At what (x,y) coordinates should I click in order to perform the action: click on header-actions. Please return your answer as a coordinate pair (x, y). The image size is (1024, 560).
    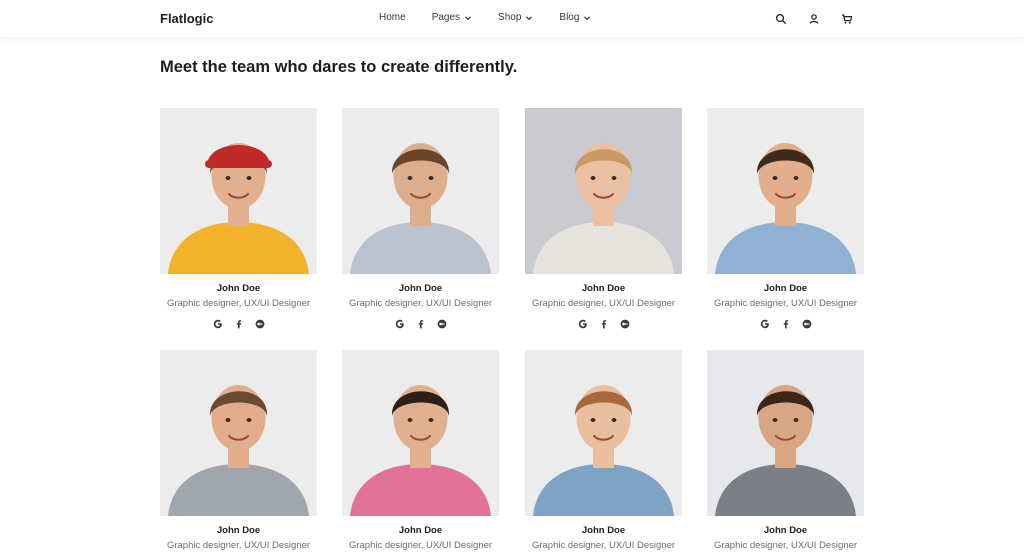
    Looking at the image, I should click on (512, 19).